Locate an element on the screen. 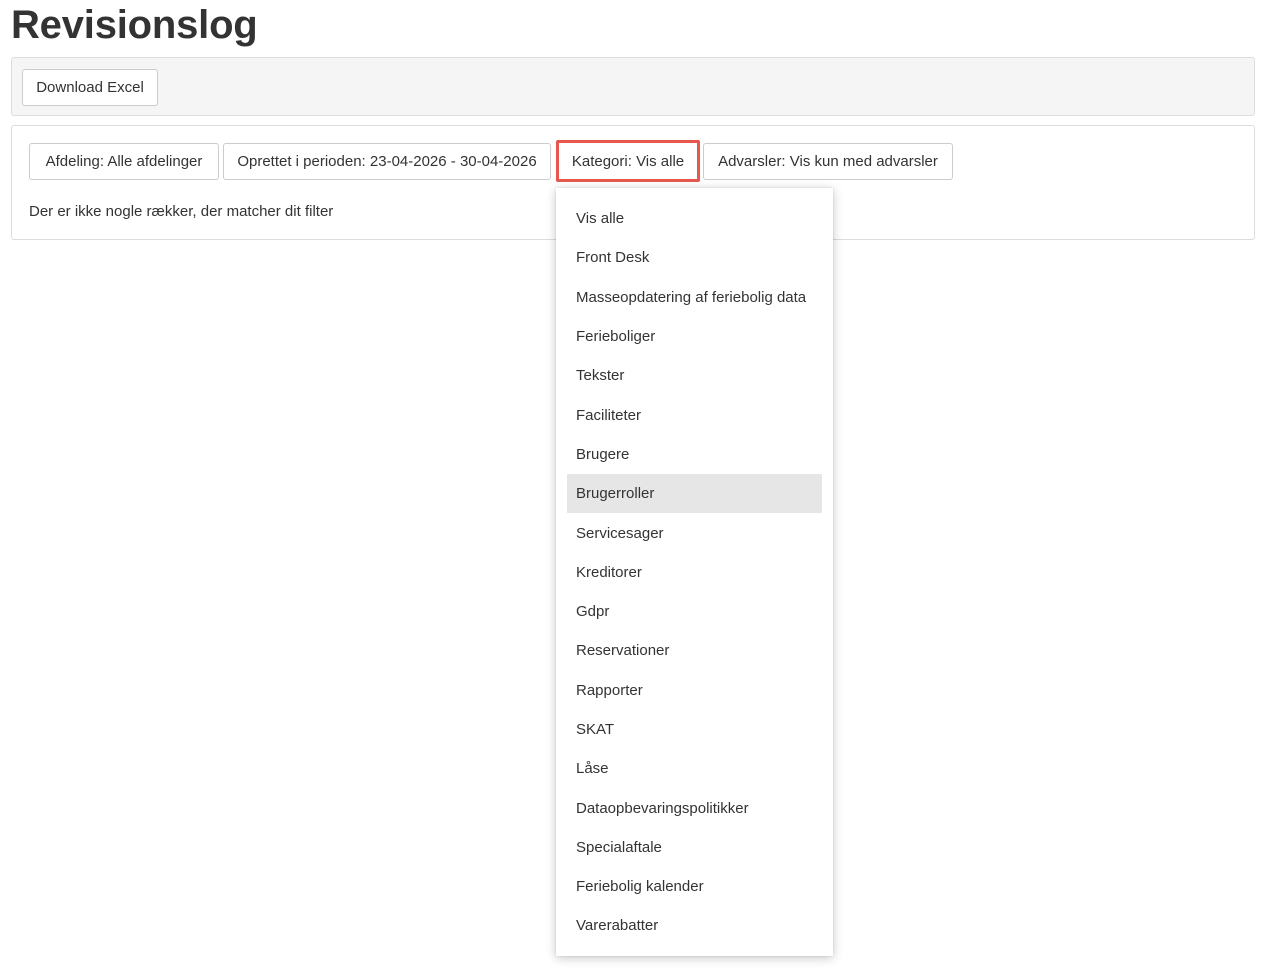 This screenshot has height=968, width=1266. dropdown-item: Front Desk is located at coordinates (694, 257).